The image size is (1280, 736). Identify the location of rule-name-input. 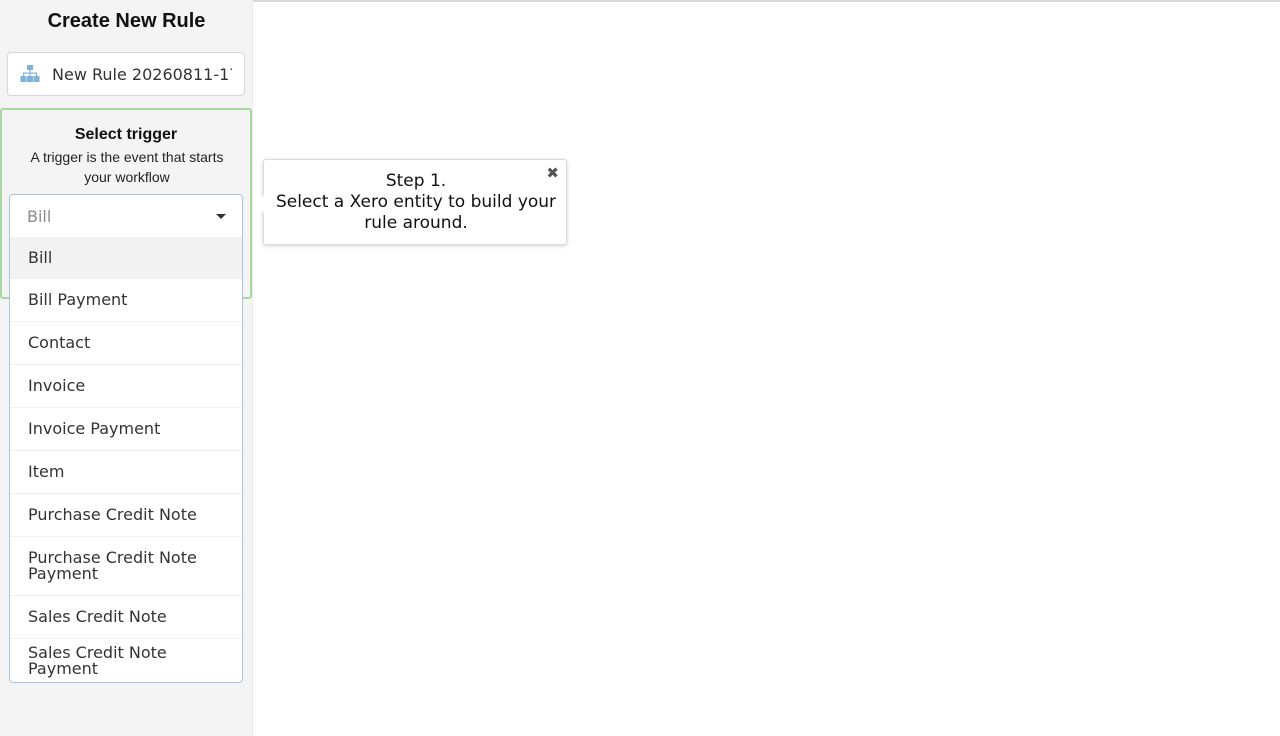
(142, 74).